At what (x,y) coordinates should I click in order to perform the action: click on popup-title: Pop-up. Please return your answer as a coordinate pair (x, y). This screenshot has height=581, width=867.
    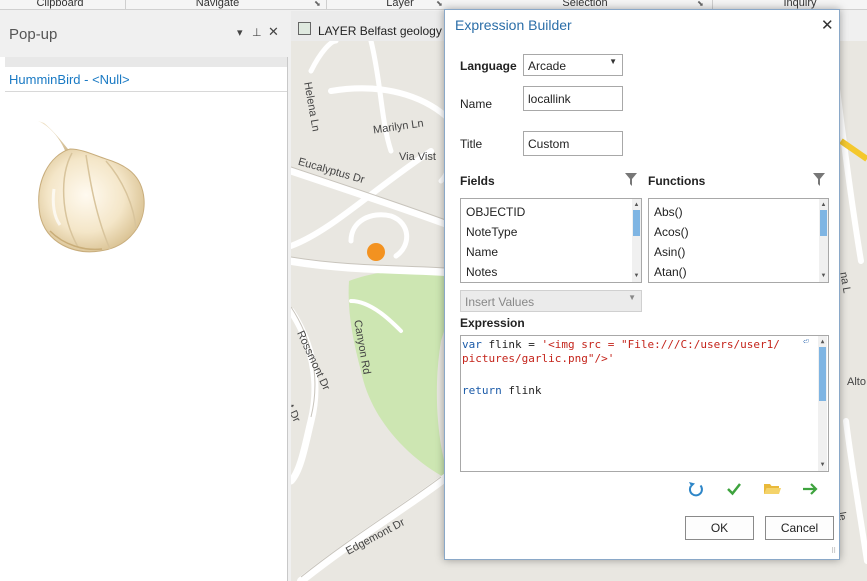
    Looking at the image, I should click on (33, 34).